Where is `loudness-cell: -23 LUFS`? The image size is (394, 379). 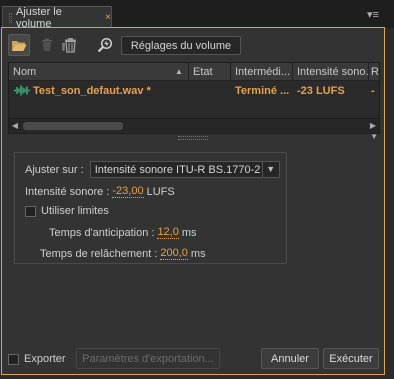 loudness-cell: -23 LUFS is located at coordinates (321, 91).